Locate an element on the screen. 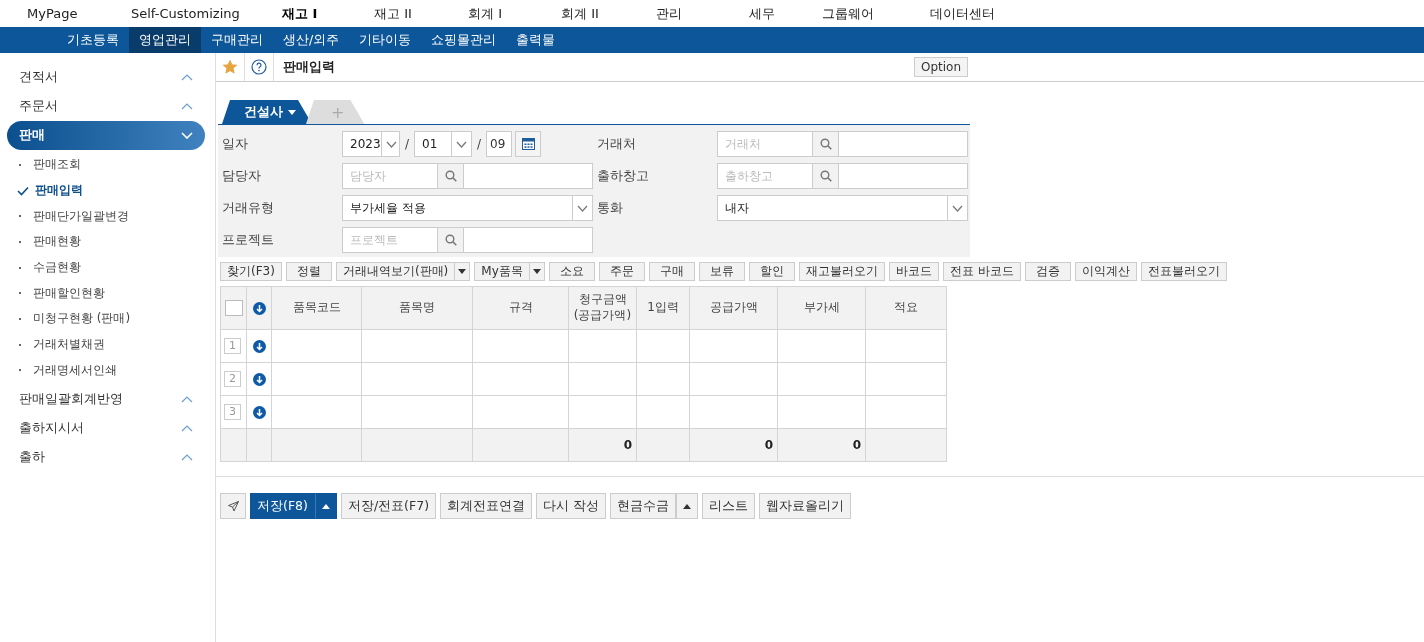 This screenshot has width=1424, height=642. sidebar-subitem: 판매현황 is located at coordinates (107, 242).